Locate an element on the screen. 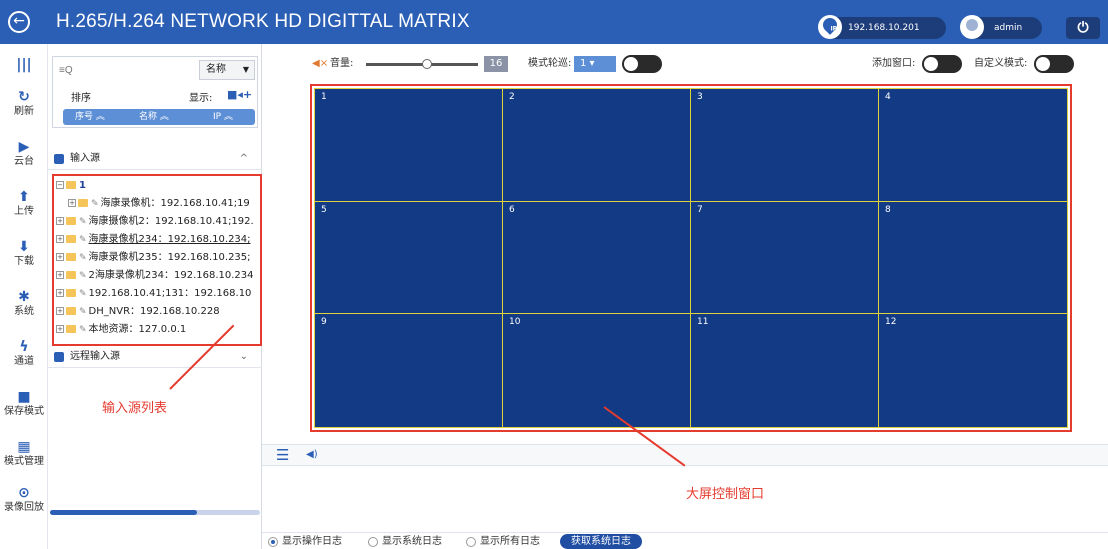 The width and height of the screenshot is (1108, 549). screen-cell: 1 is located at coordinates (409, 145).